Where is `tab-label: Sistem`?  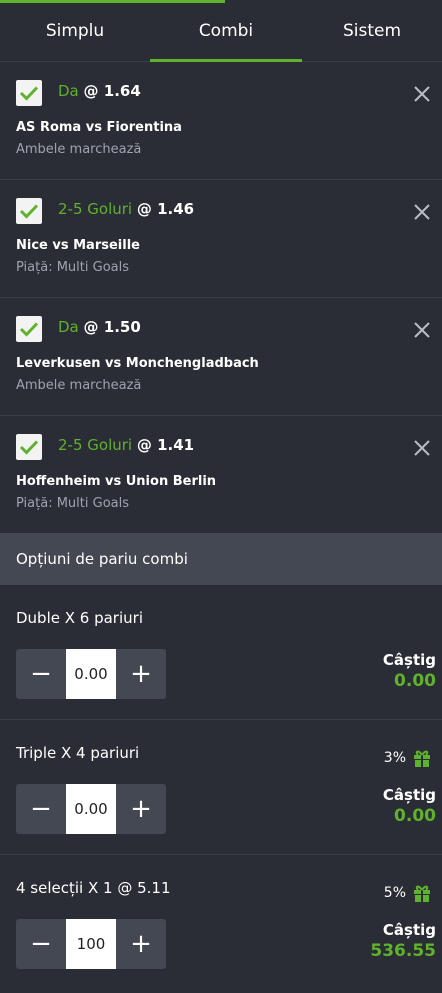
tab-label: Sistem is located at coordinates (372, 31).